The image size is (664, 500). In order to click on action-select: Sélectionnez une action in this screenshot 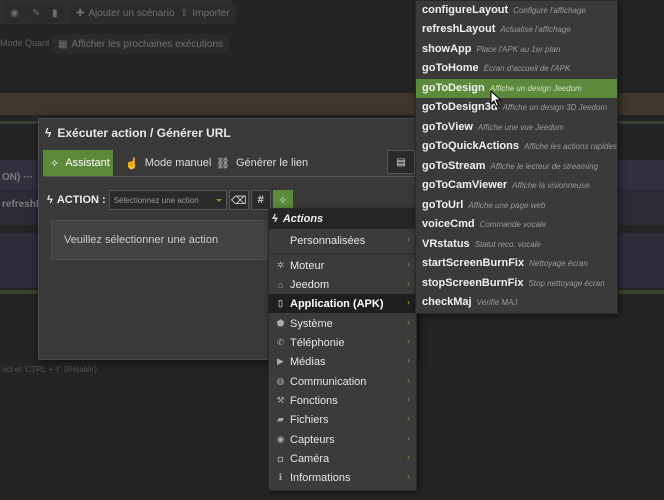, I will do `click(167, 200)`.